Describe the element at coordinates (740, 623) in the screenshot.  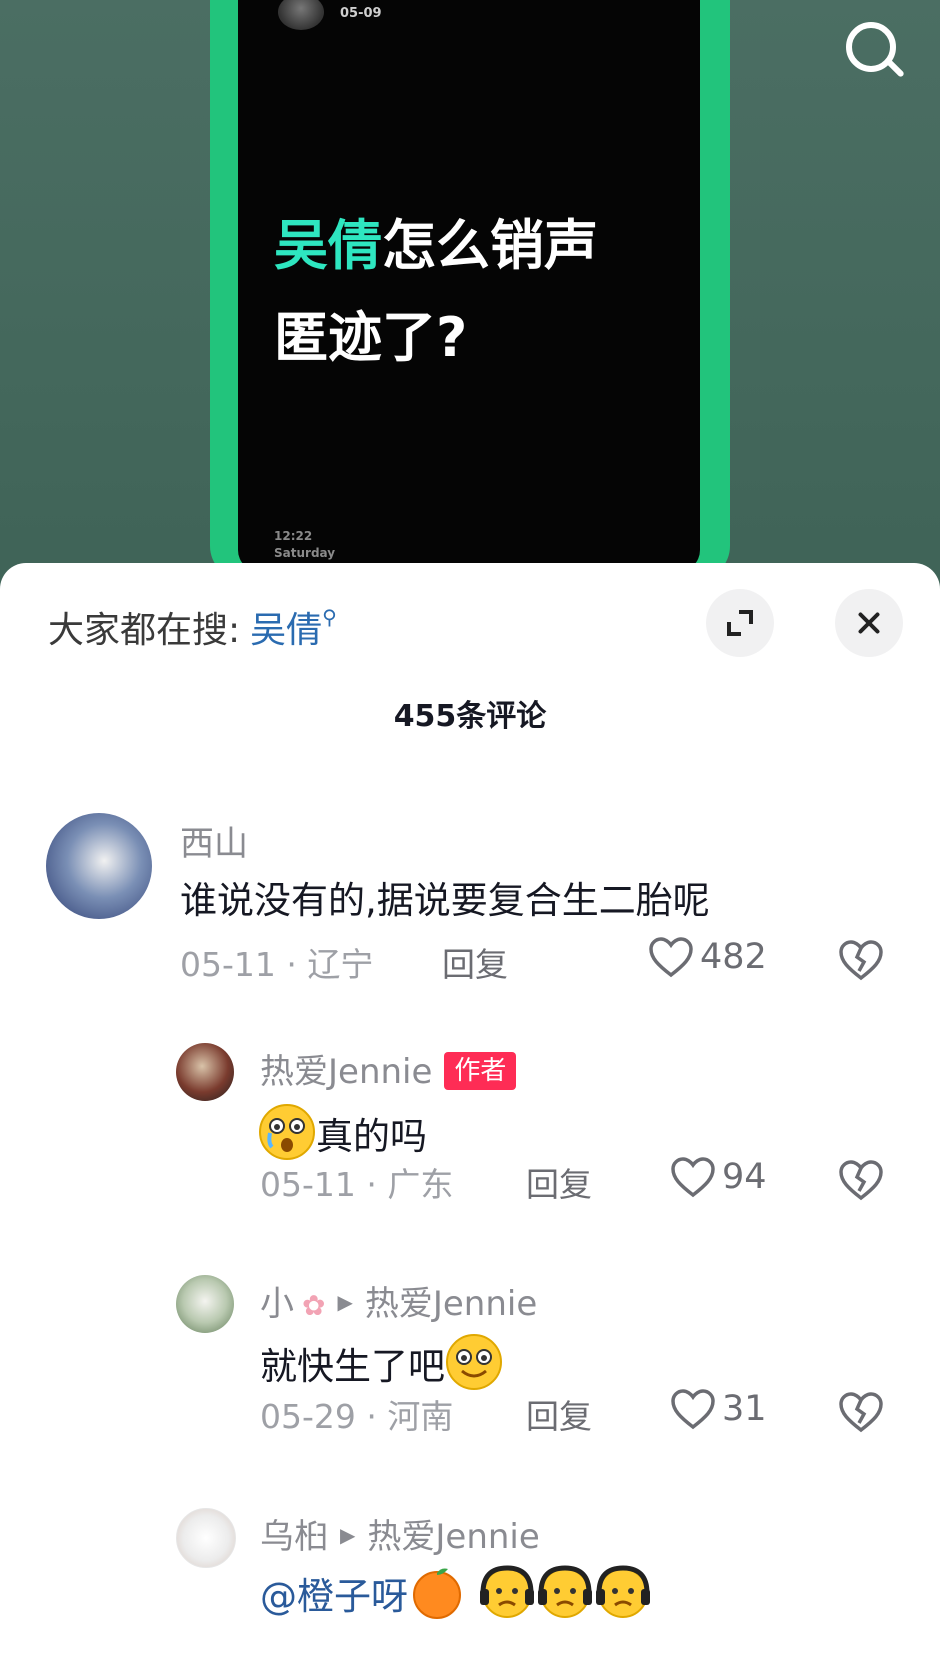
I see `expand-button` at that location.